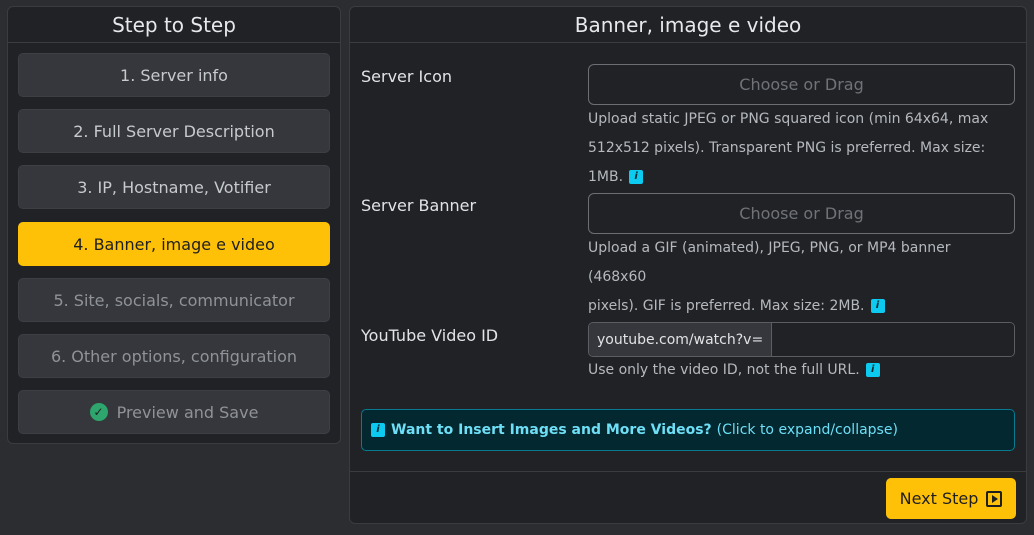  I want to click on sidebar-title: Step to Step, so click(174, 25).